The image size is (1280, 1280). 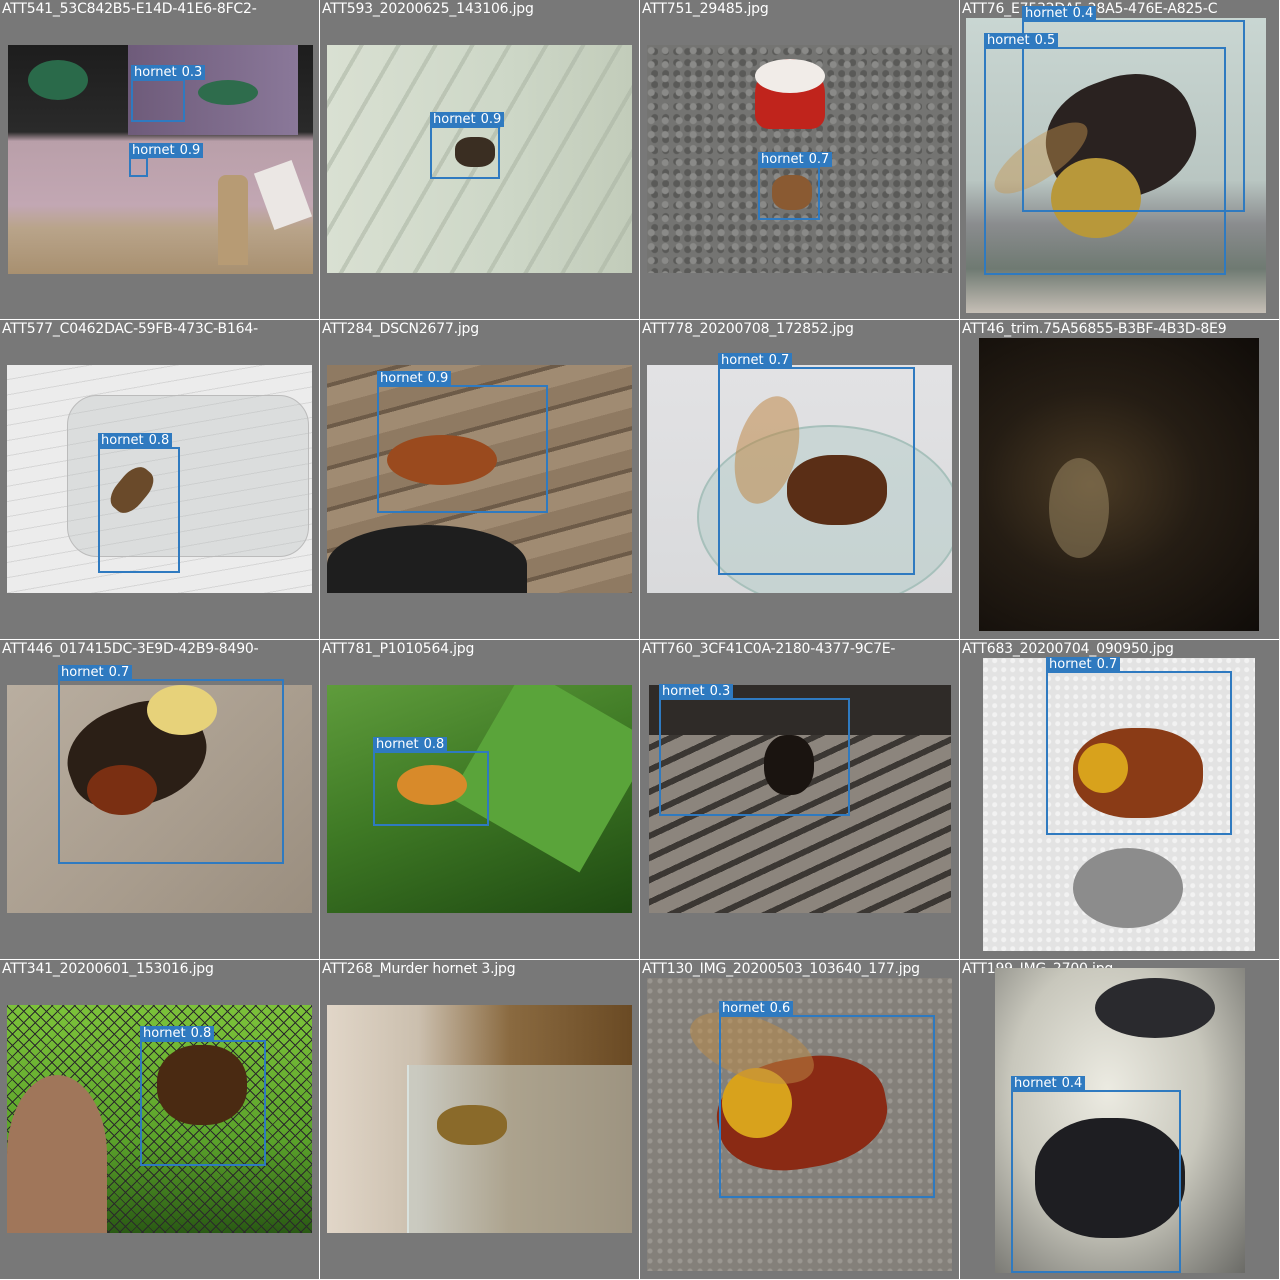 What do you see at coordinates (1120, 9) in the screenshot?
I see `image-filename: ATT76_E7532DA5-28A5-476E-A825-C` at bounding box center [1120, 9].